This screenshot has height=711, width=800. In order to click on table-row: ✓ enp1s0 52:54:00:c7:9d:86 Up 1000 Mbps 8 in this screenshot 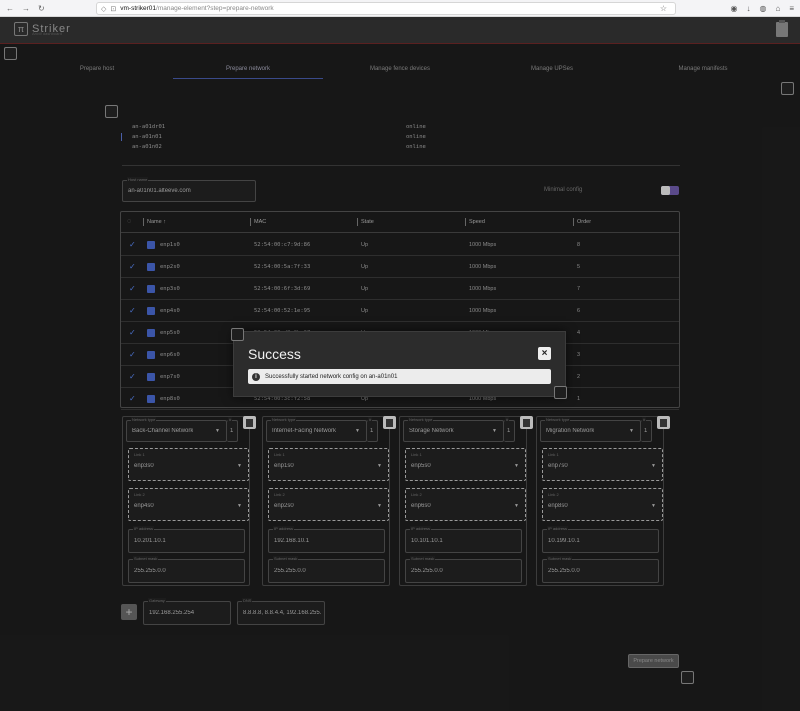, I will do `click(400, 245)`.